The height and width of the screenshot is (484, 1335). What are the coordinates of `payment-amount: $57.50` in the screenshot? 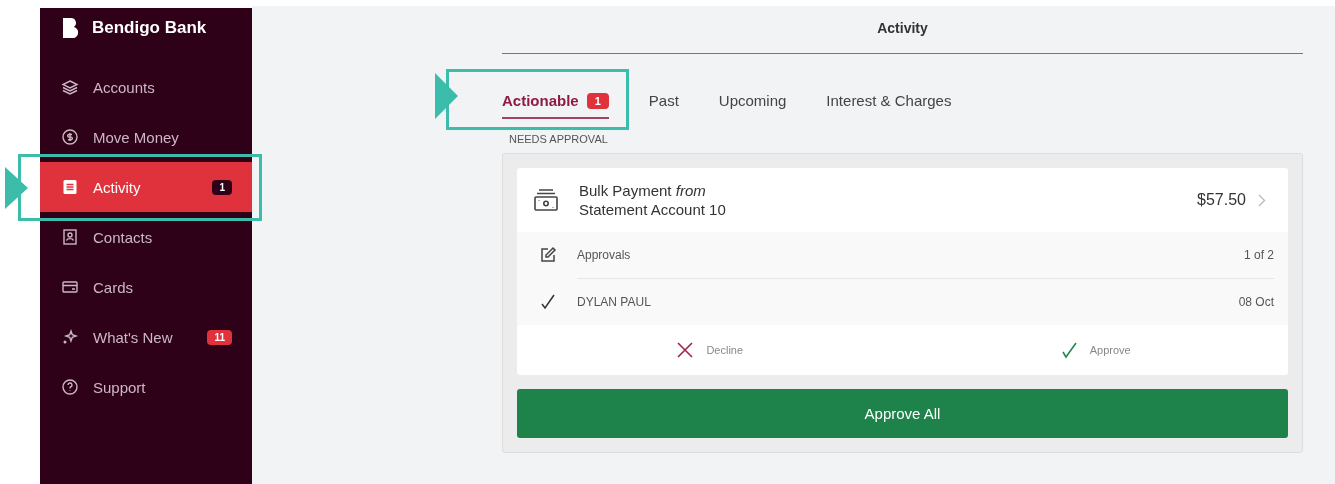 It's located at (1221, 200).